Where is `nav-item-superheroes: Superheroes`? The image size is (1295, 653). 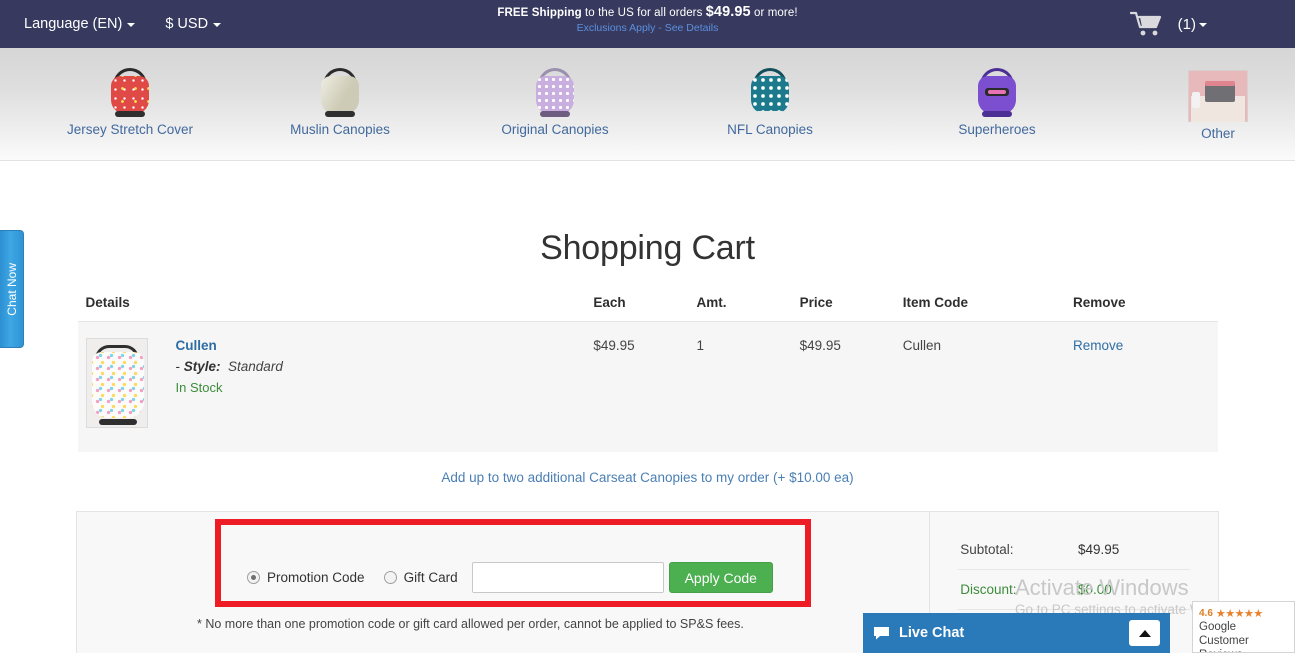 nav-item-superheroes: Superheroes is located at coordinates (997, 99).